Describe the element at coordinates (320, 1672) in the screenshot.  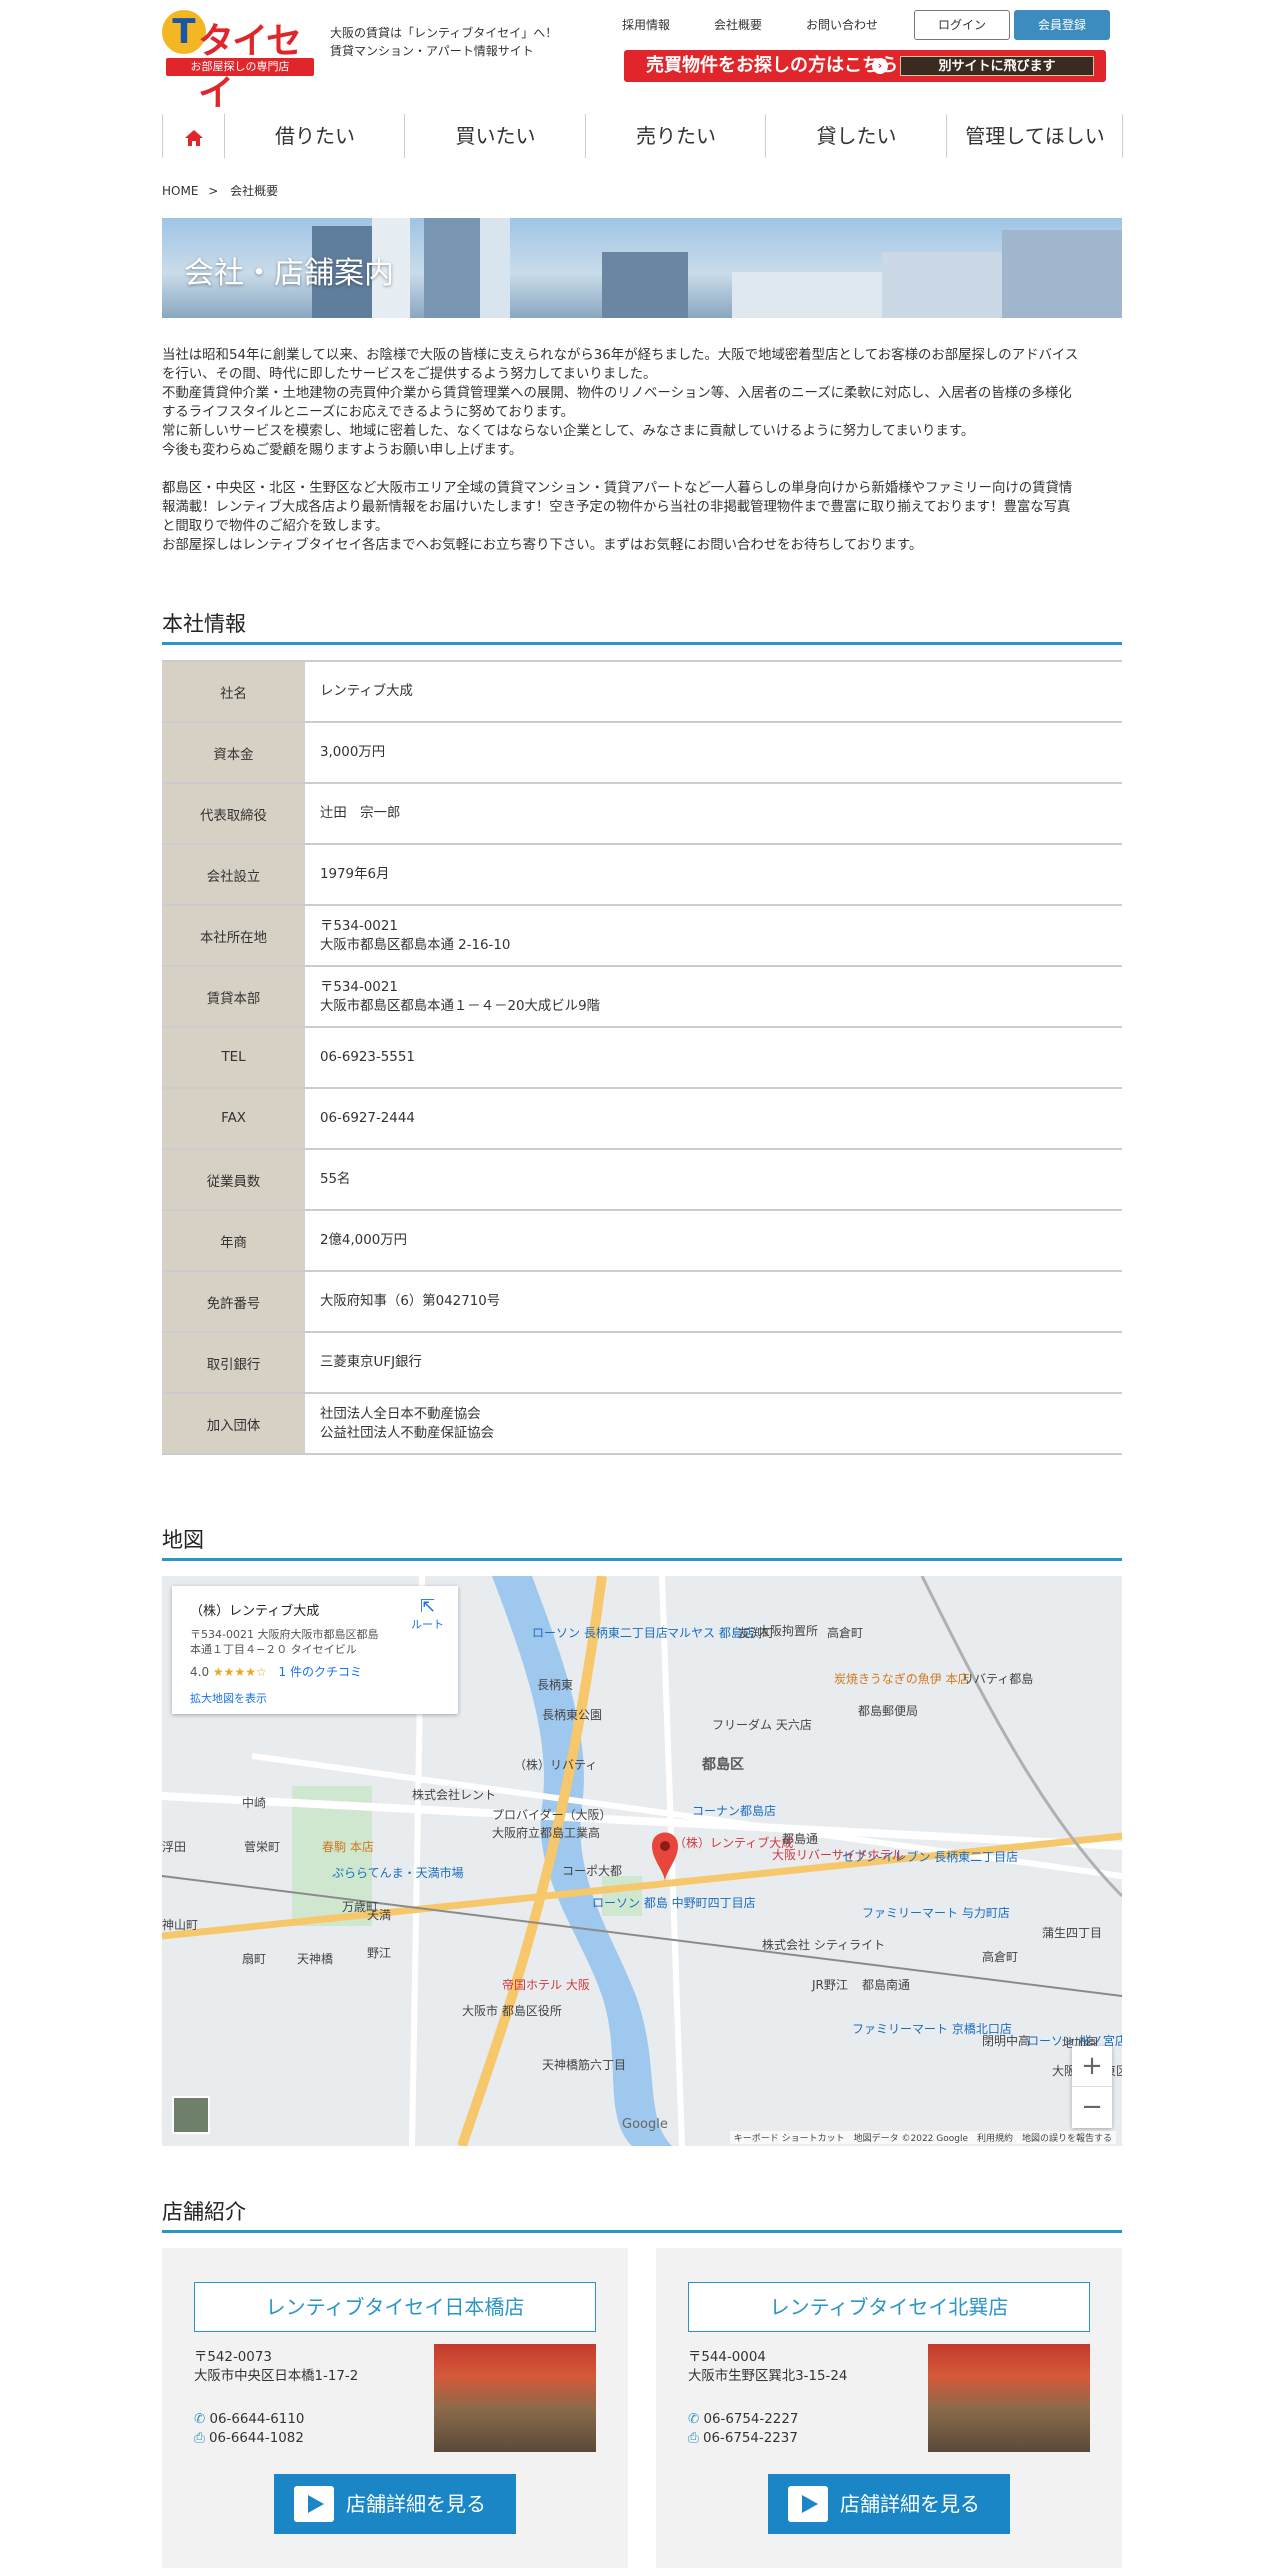
I see `reviews-link: 1 件のクチコミ` at that location.